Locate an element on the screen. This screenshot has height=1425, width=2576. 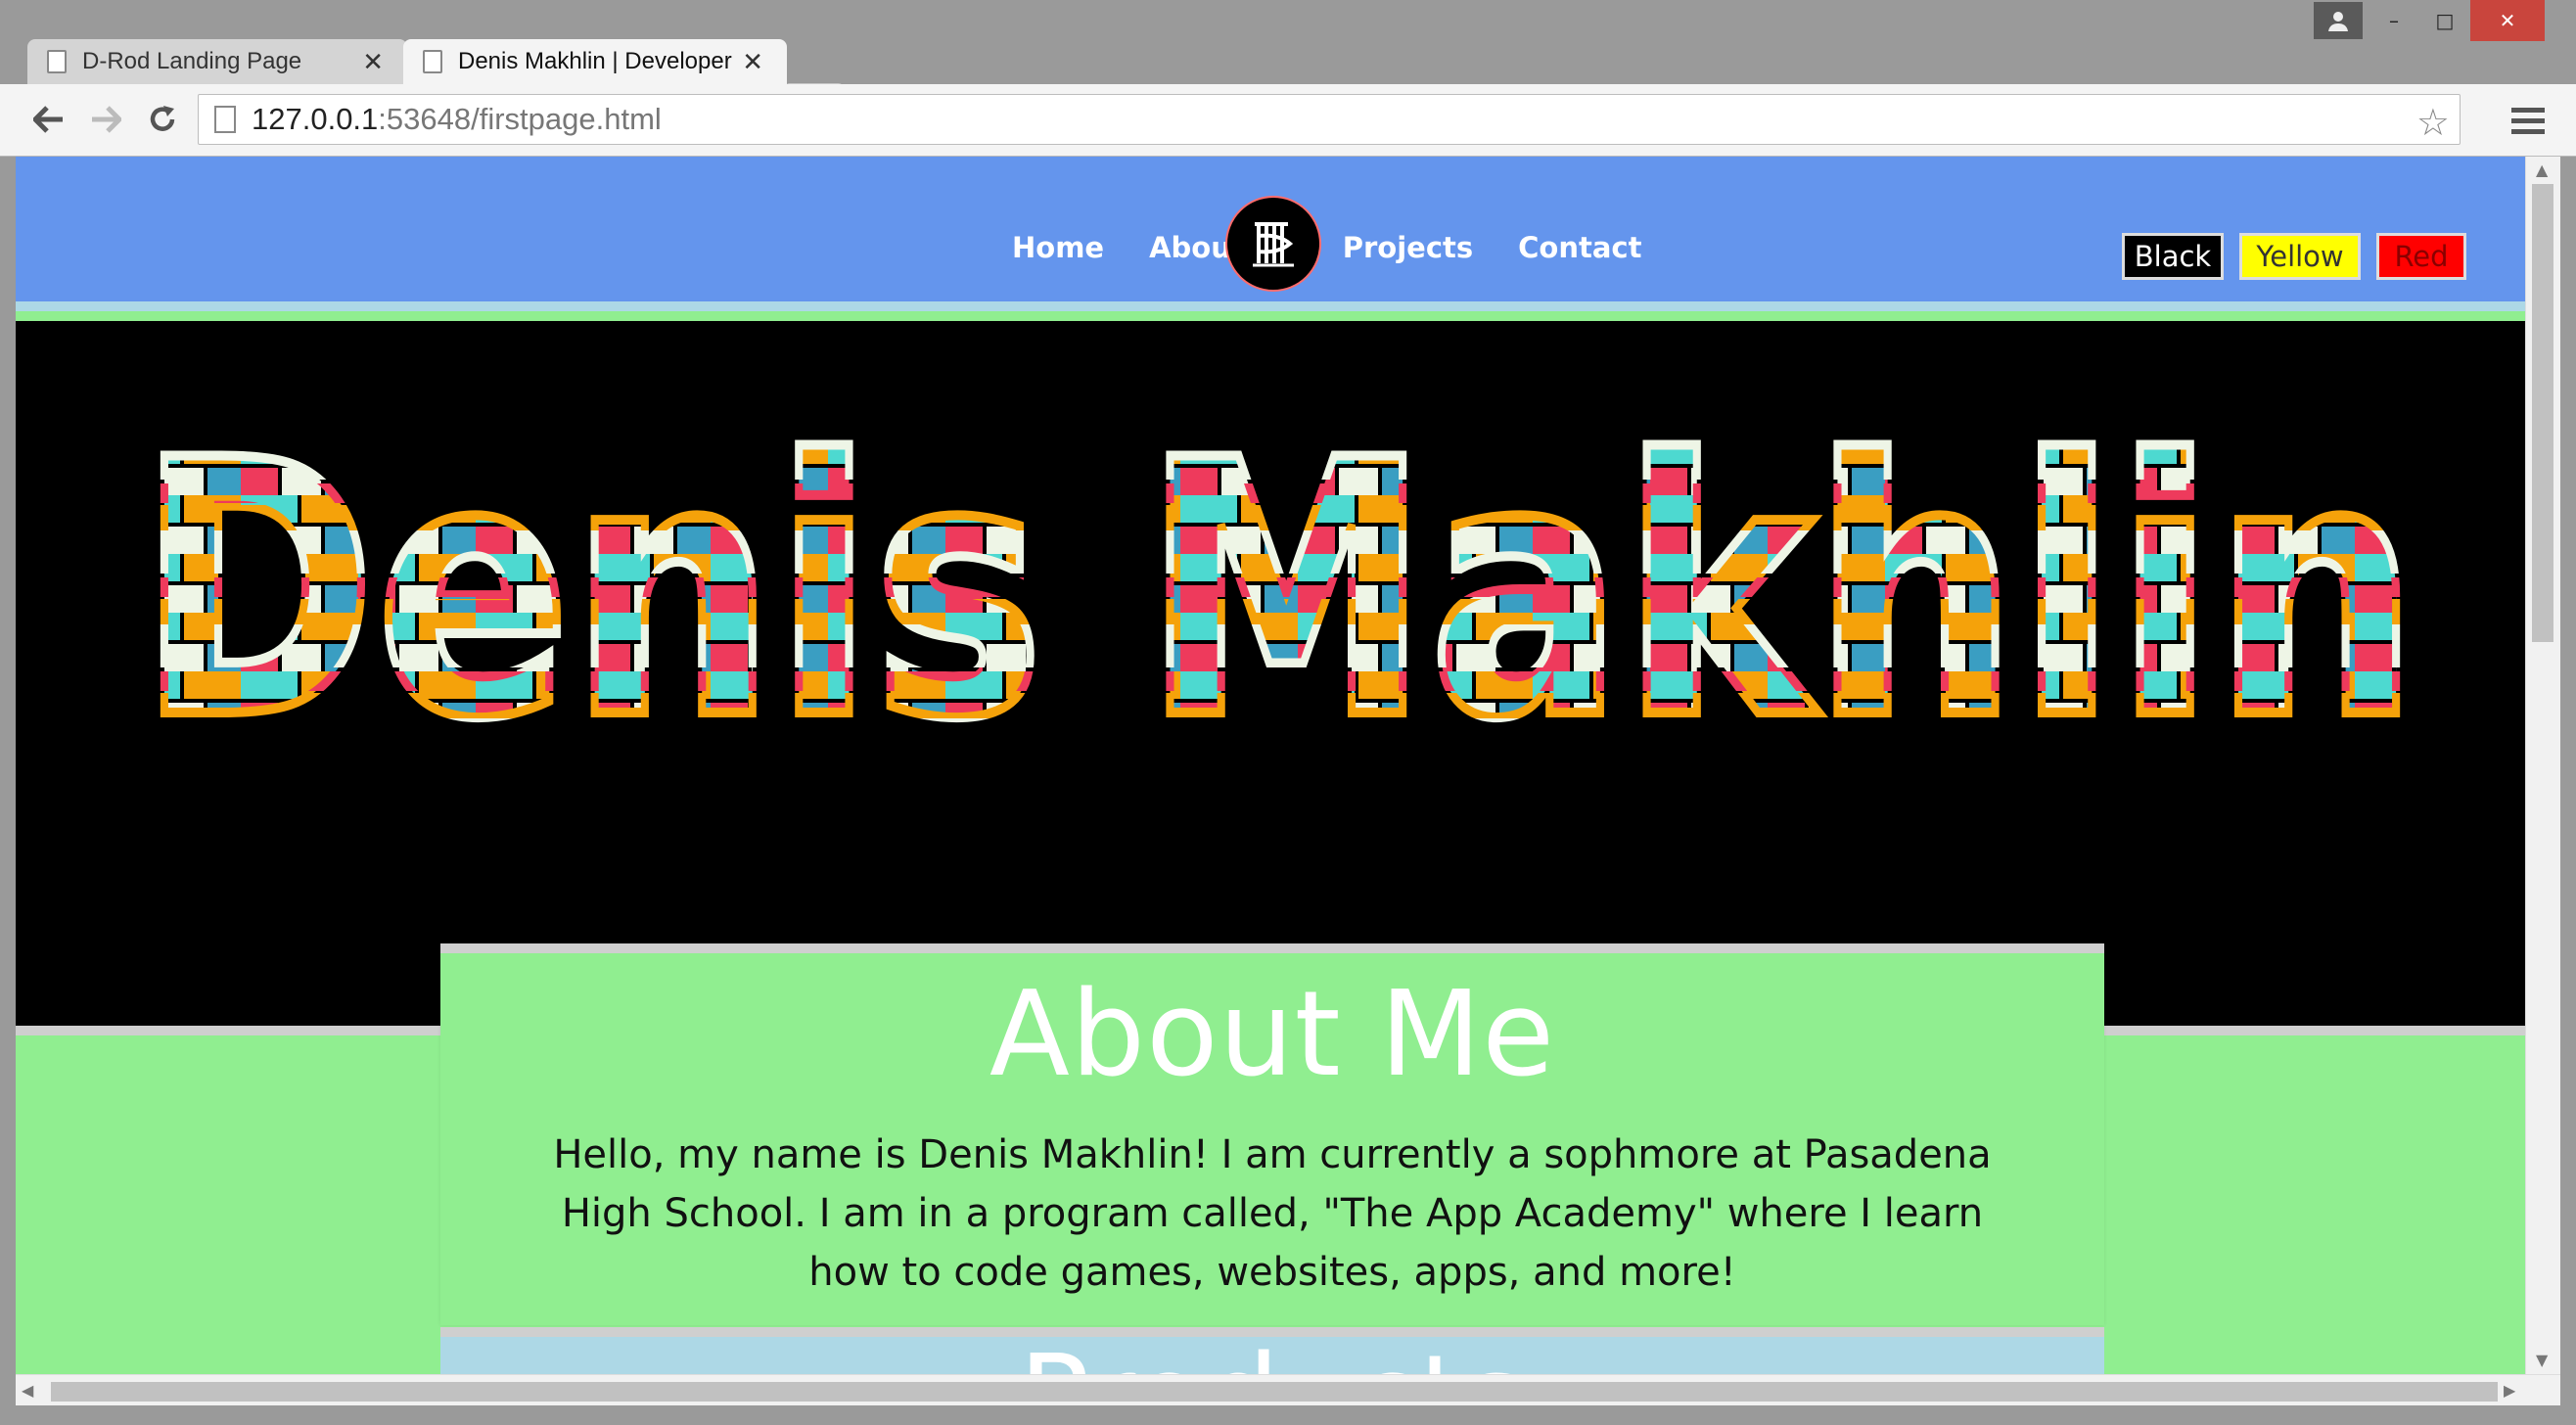
theme-yellow-button: Yellow is located at coordinates (2300, 256).